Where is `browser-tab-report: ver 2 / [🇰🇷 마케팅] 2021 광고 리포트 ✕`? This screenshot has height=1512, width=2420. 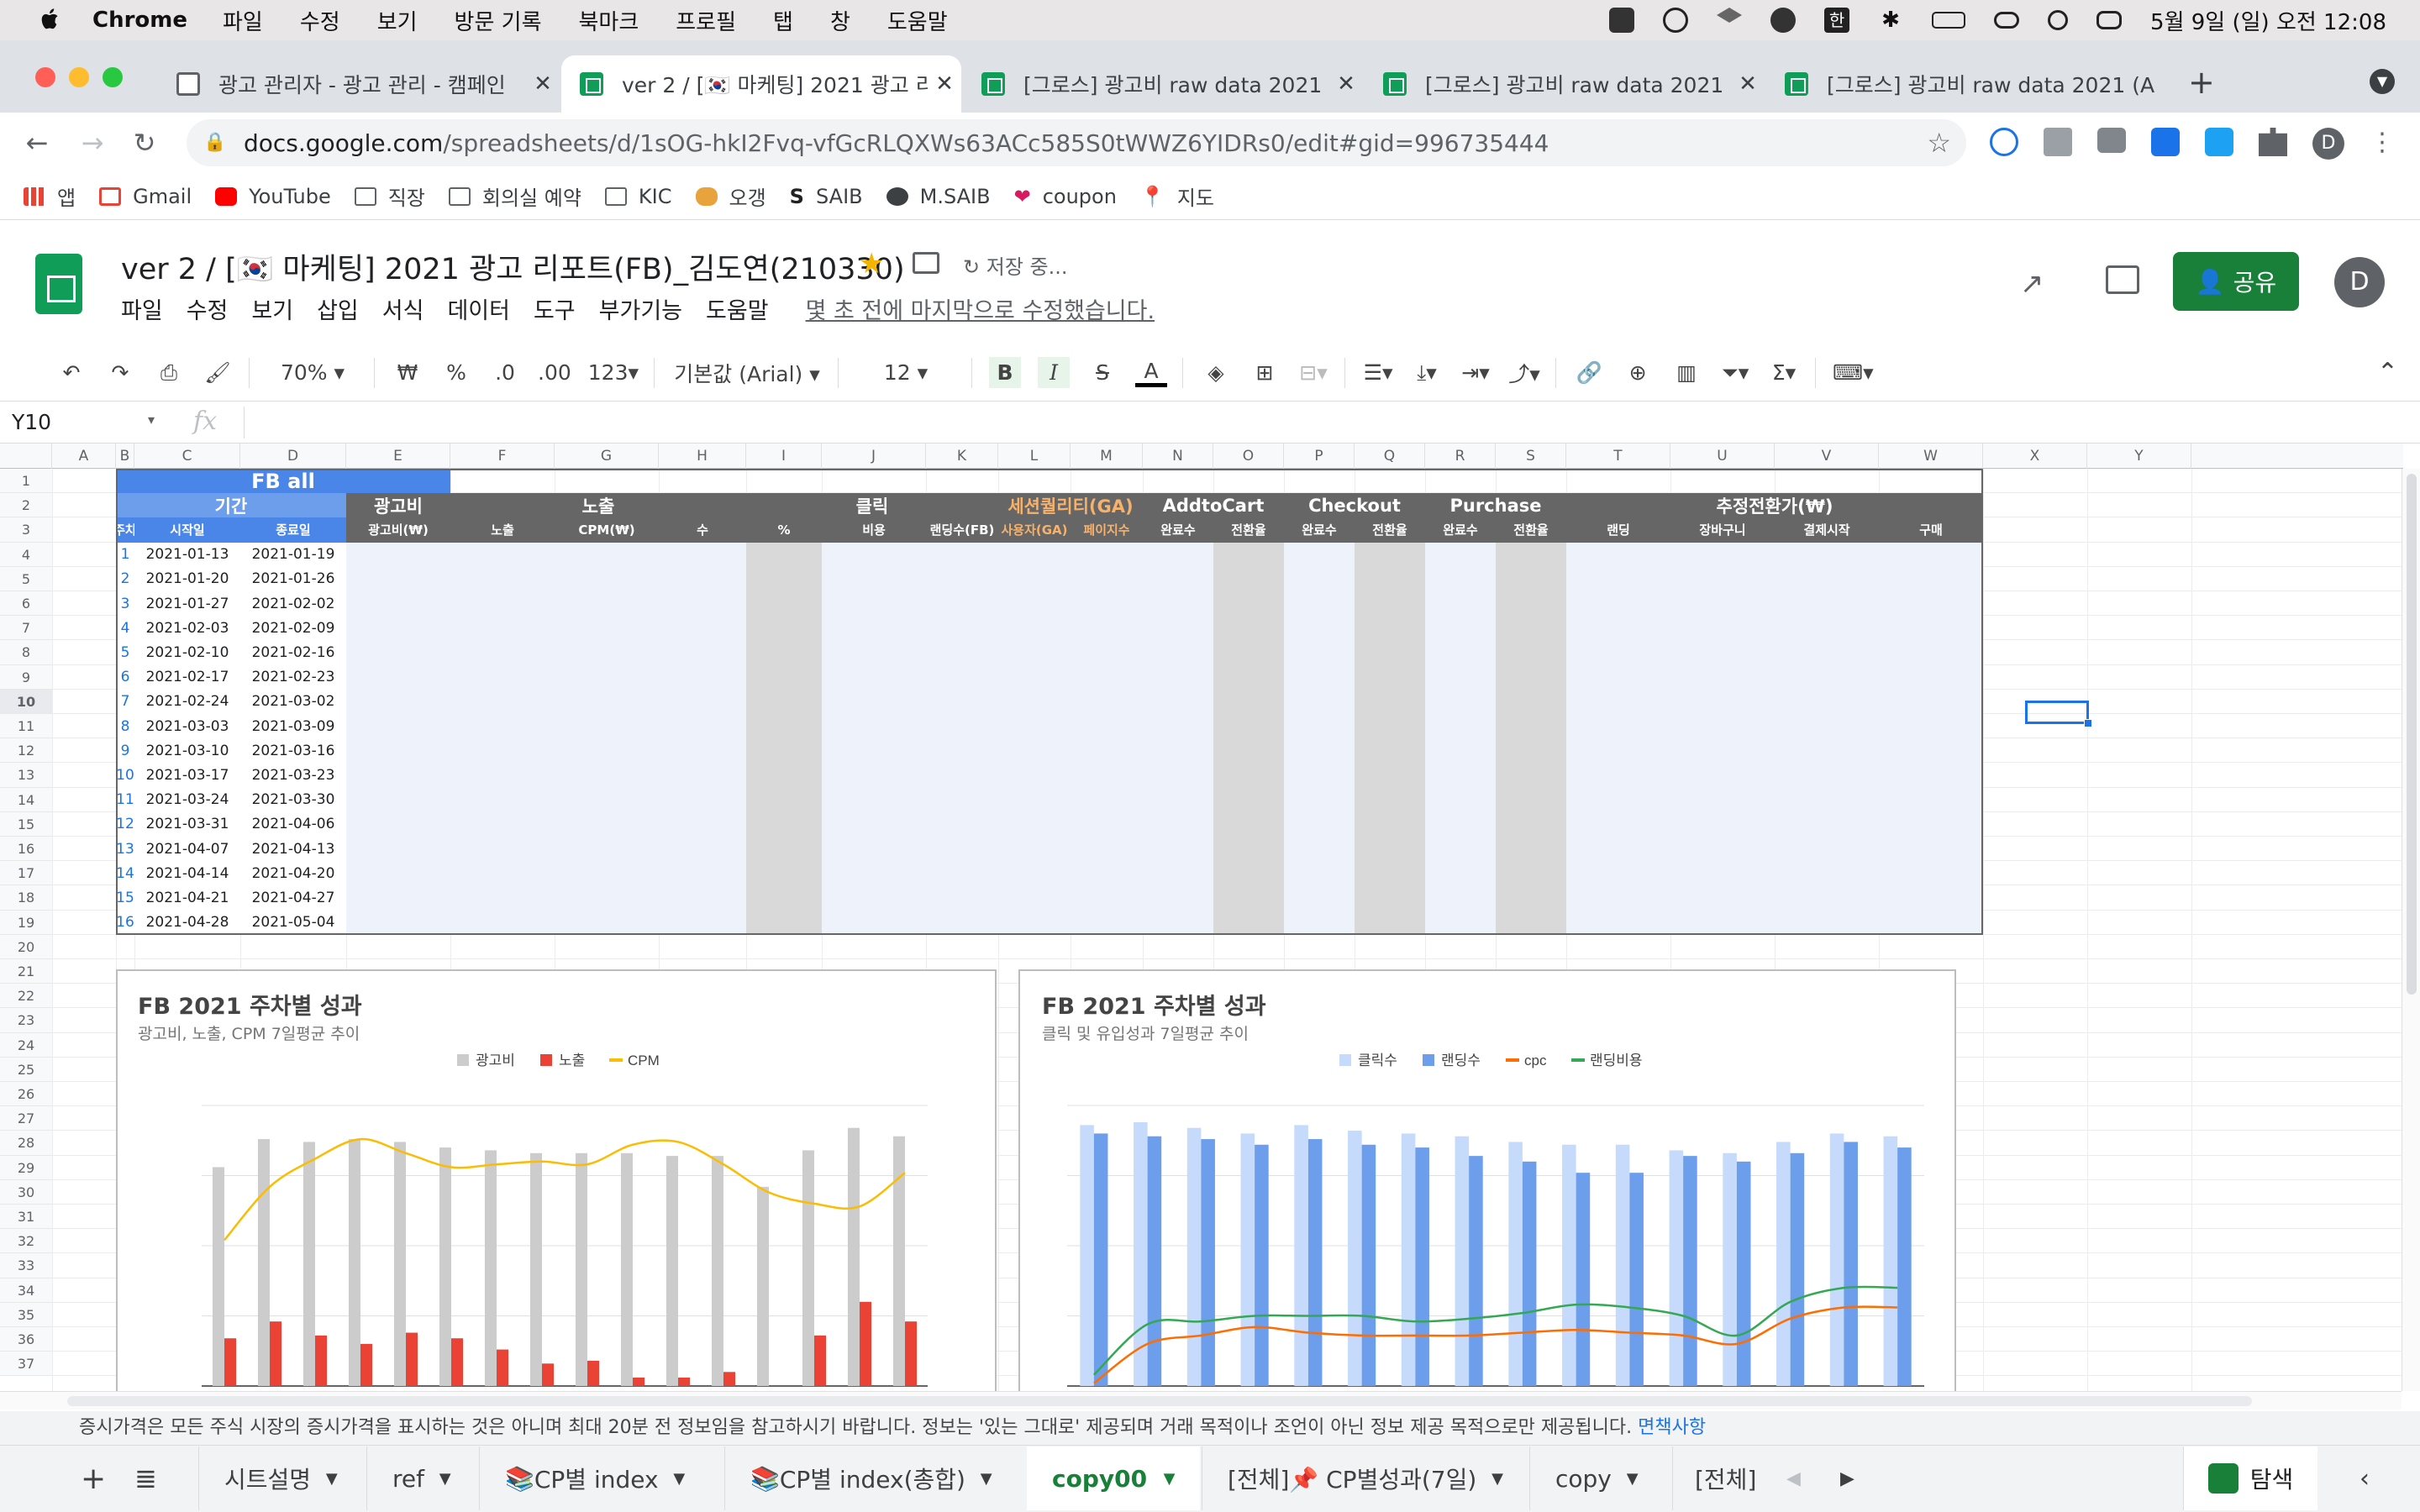 browser-tab-report: ver 2 / [🇰🇷 마케팅] 2021 광고 리포트 ✕ is located at coordinates (761, 84).